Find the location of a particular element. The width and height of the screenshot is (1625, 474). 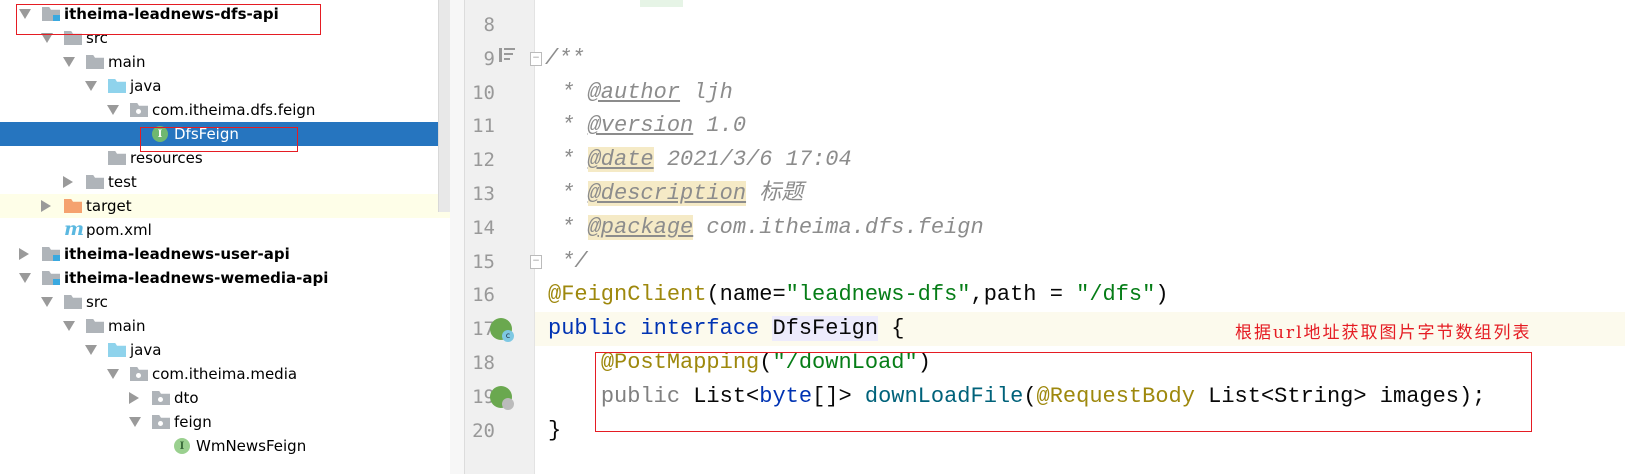

tree-item: dto is located at coordinates (225, 398).